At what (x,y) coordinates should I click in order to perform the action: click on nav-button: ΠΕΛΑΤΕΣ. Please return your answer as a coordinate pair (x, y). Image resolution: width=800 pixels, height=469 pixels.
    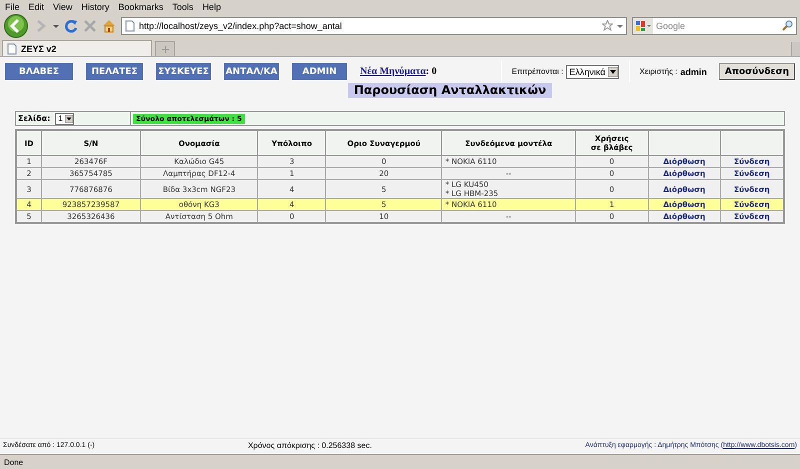
    Looking at the image, I should click on (114, 71).